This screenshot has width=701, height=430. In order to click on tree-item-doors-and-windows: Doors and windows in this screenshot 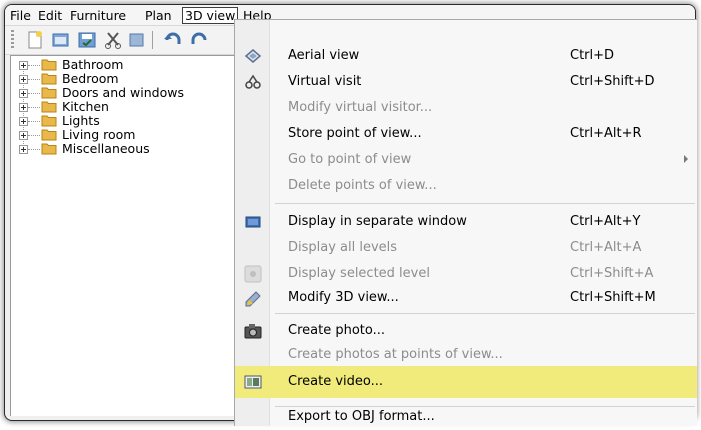, I will do `click(126, 92)`.